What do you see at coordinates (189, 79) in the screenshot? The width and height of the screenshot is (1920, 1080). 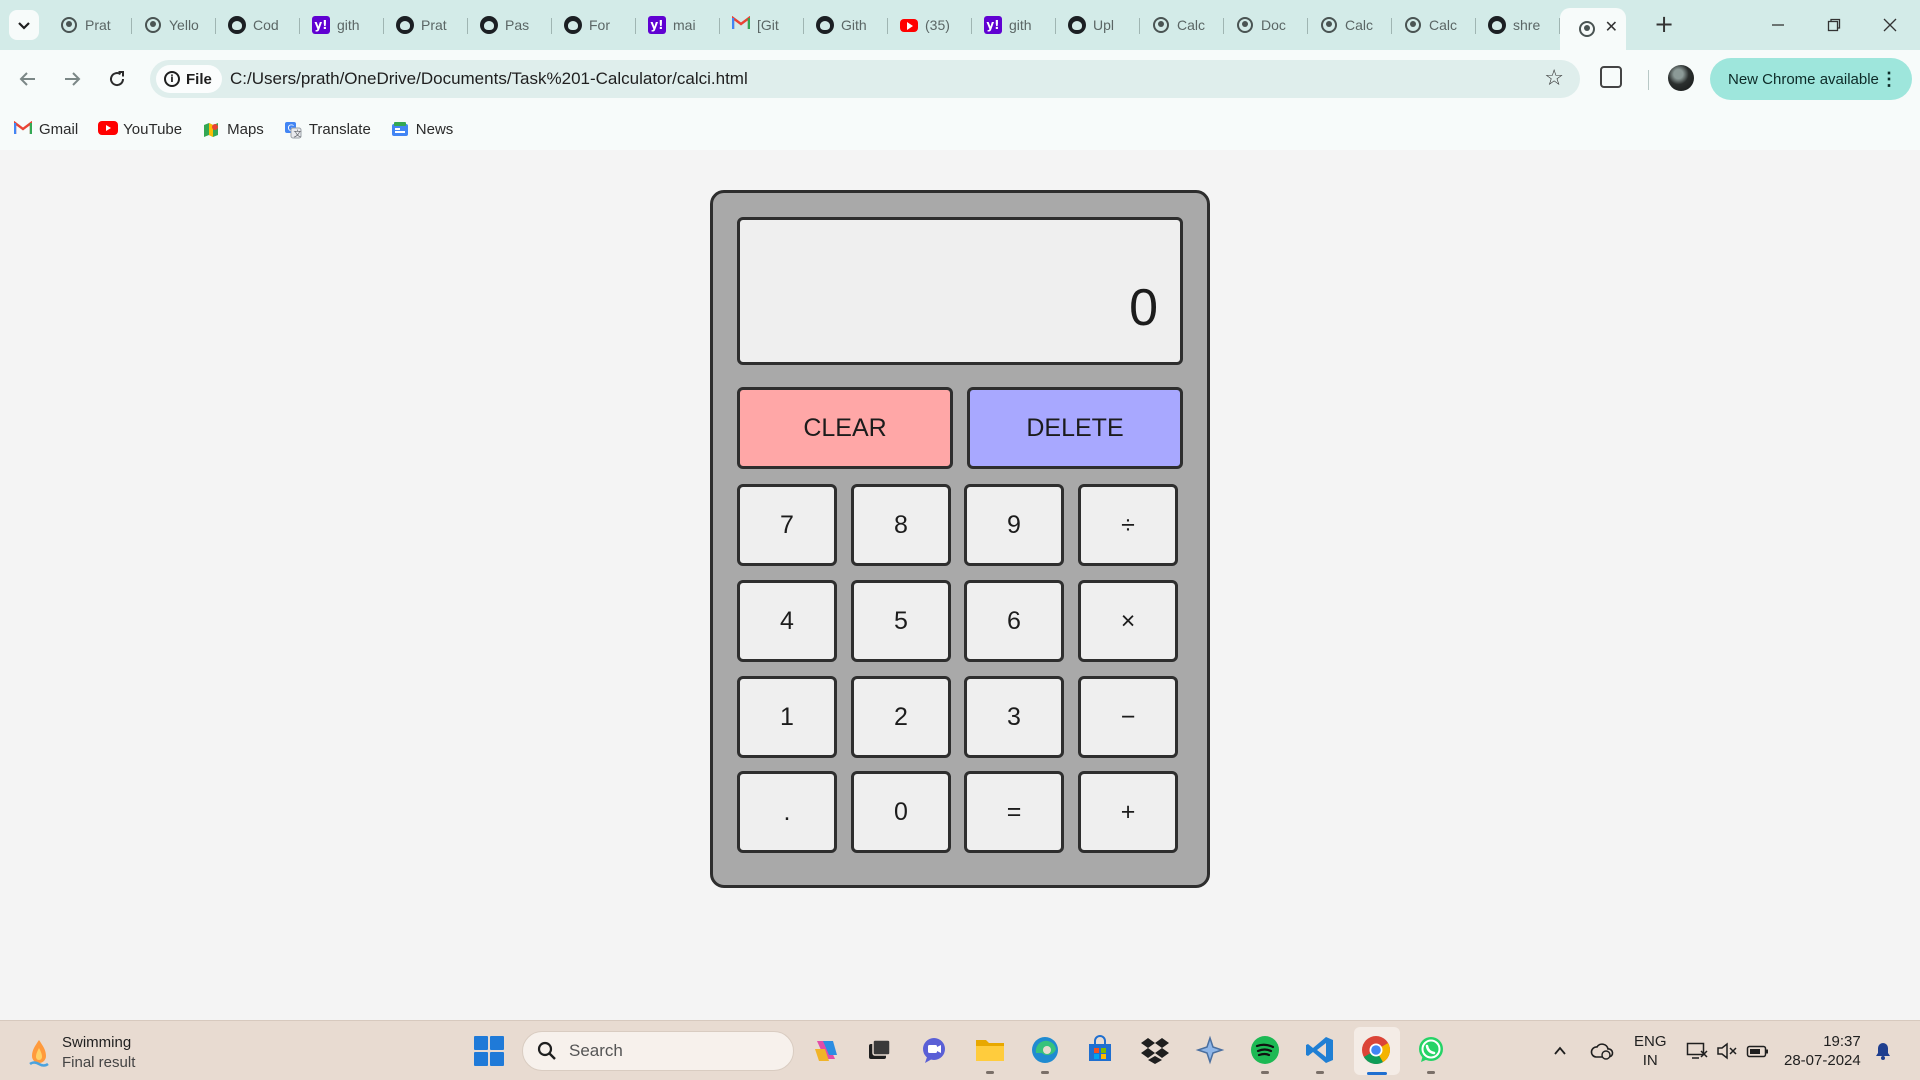 I see `site-info-chip: i File` at bounding box center [189, 79].